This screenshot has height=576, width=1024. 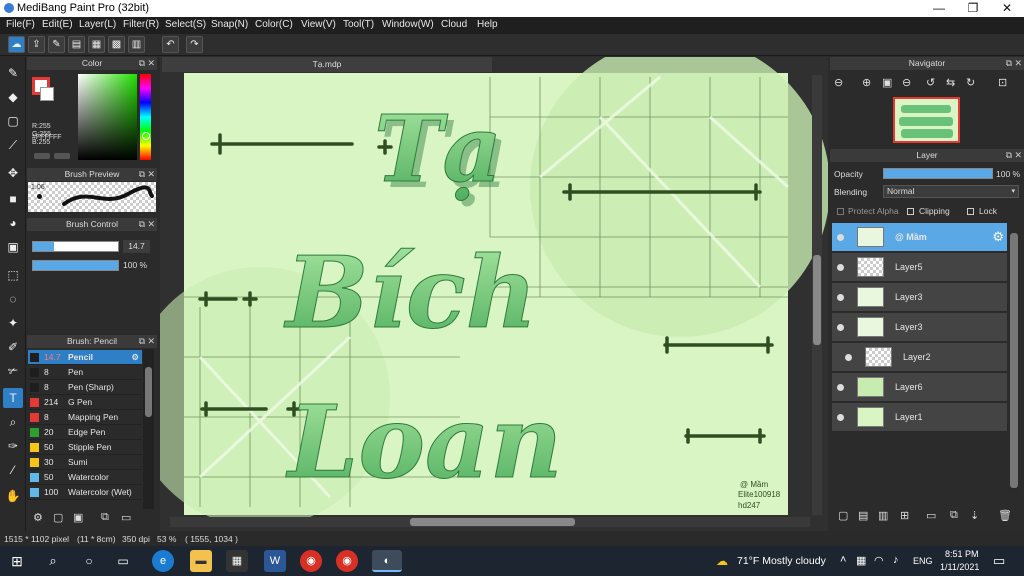 What do you see at coordinates (13, 121) in the screenshot?
I see `shape-tool-icon: ▢` at bounding box center [13, 121].